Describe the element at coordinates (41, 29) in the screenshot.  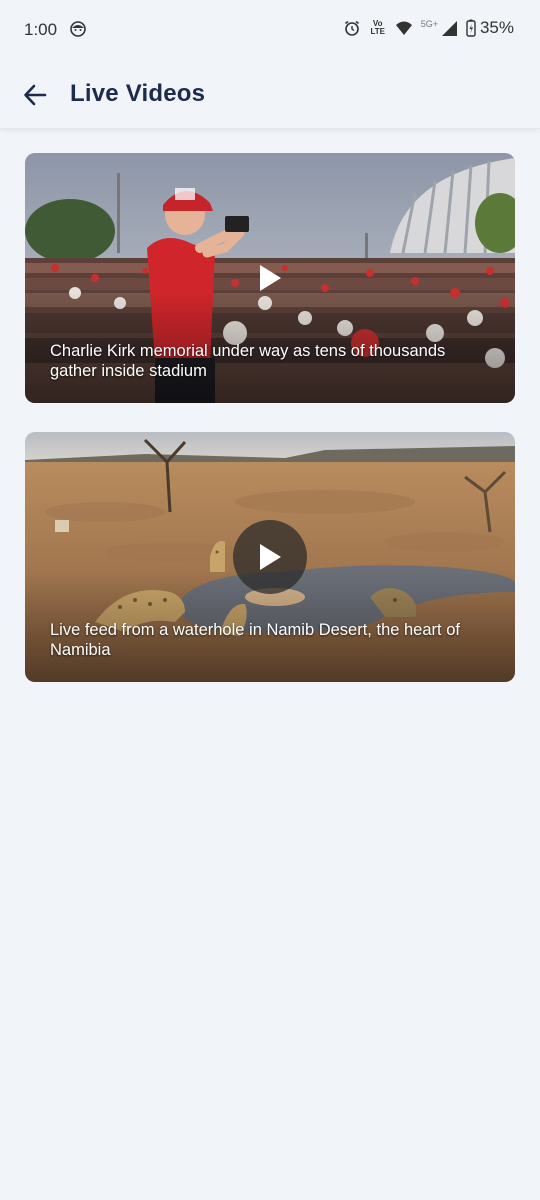
I see `status-time: 1:00` at that location.